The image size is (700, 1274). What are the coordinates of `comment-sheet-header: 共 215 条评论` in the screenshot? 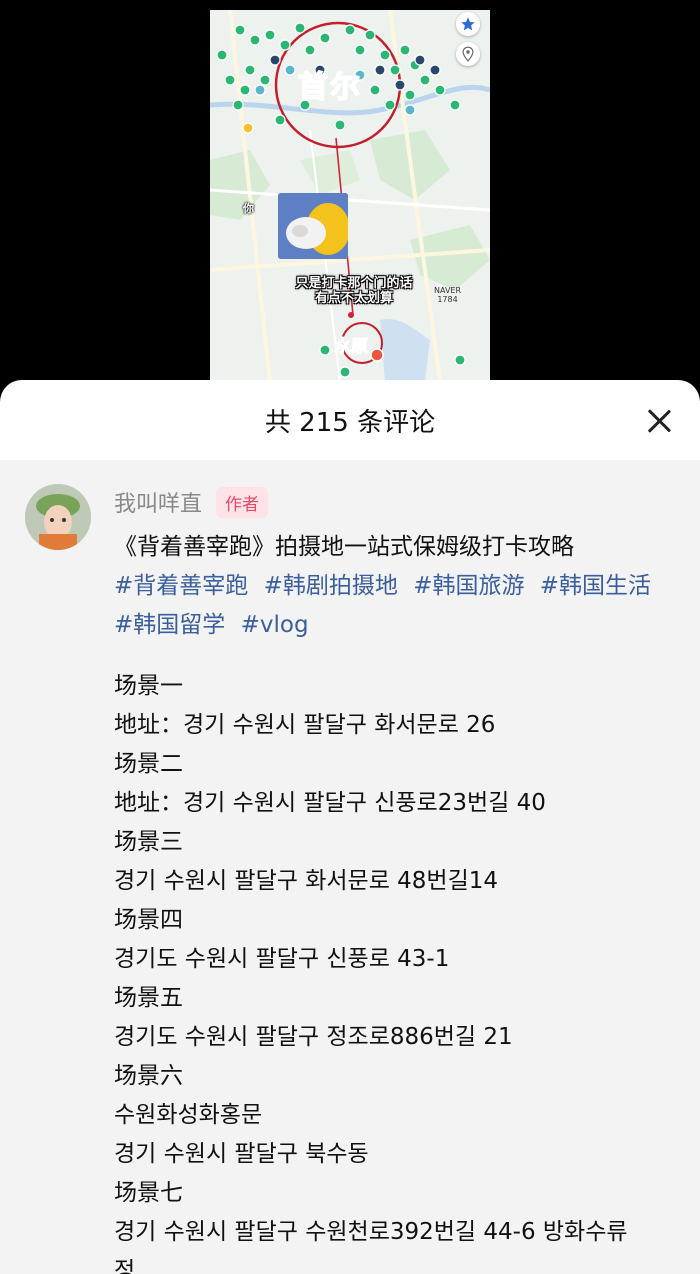 It's located at (350, 420).